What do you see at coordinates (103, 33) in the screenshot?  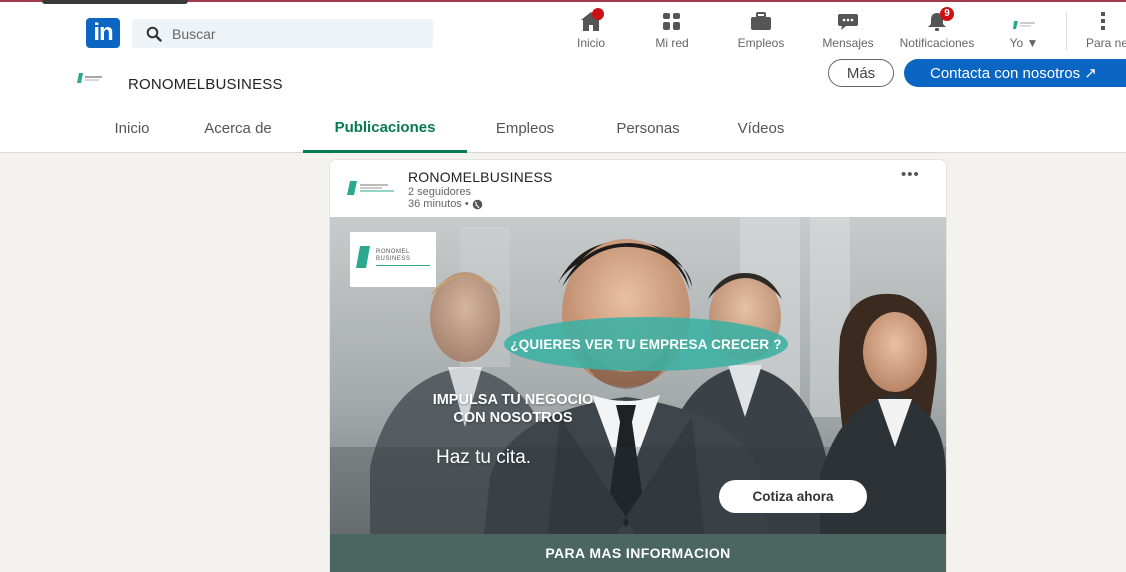 I see `linkedin-logo-icon: in` at bounding box center [103, 33].